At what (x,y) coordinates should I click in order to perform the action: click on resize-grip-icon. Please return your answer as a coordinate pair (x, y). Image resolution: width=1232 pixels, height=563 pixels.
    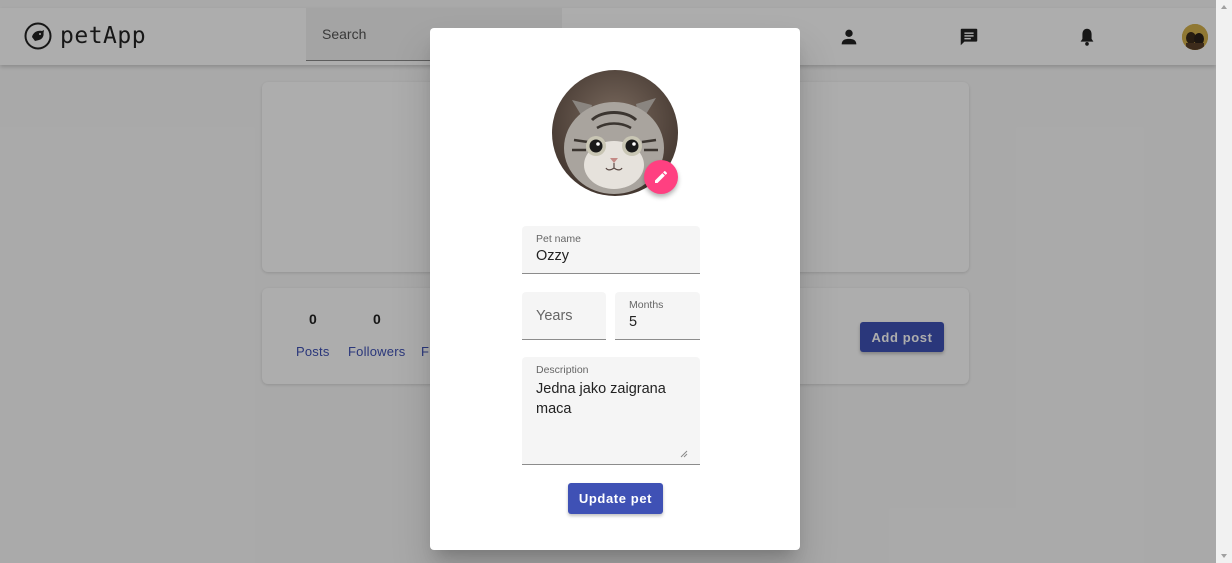
    Looking at the image, I should click on (684, 454).